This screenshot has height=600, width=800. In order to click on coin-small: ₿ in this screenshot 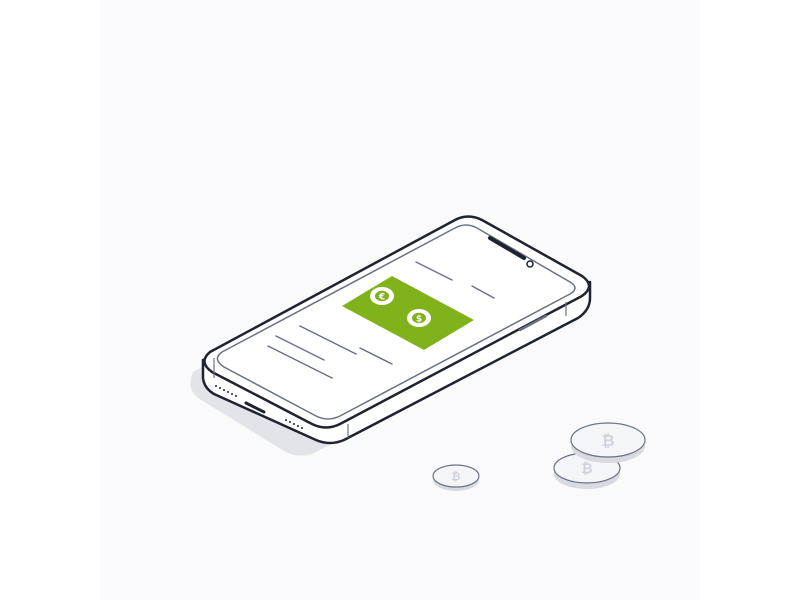, I will do `click(456, 477)`.